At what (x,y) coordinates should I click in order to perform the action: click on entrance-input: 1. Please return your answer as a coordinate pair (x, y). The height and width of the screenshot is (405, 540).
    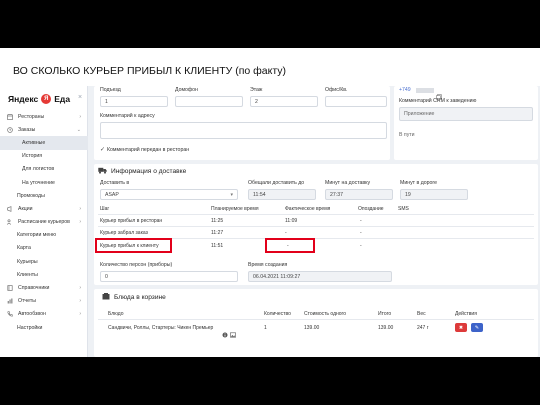
    Looking at the image, I should click on (134, 101).